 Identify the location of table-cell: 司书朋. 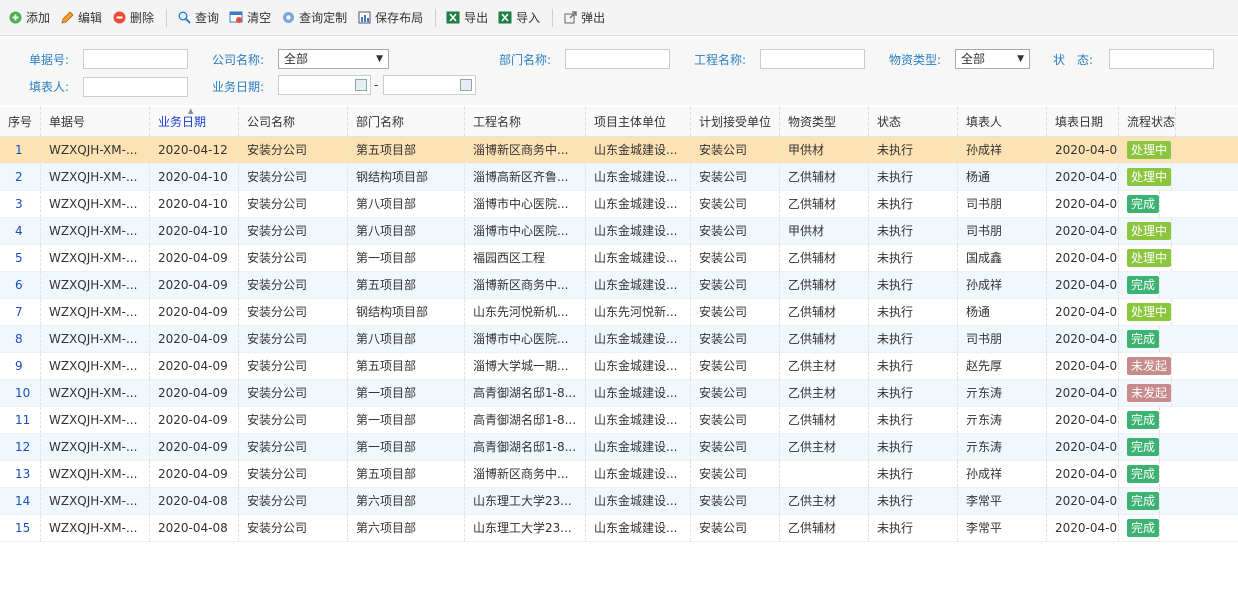
(1002, 204).